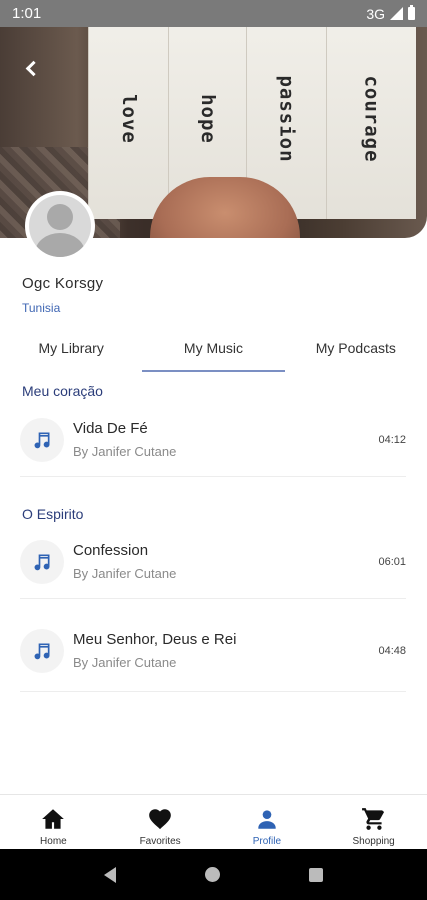  Describe the element at coordinates (356, 348) in the screenshot. I see `tab-my-podcasts: My Podcasts` at that location.